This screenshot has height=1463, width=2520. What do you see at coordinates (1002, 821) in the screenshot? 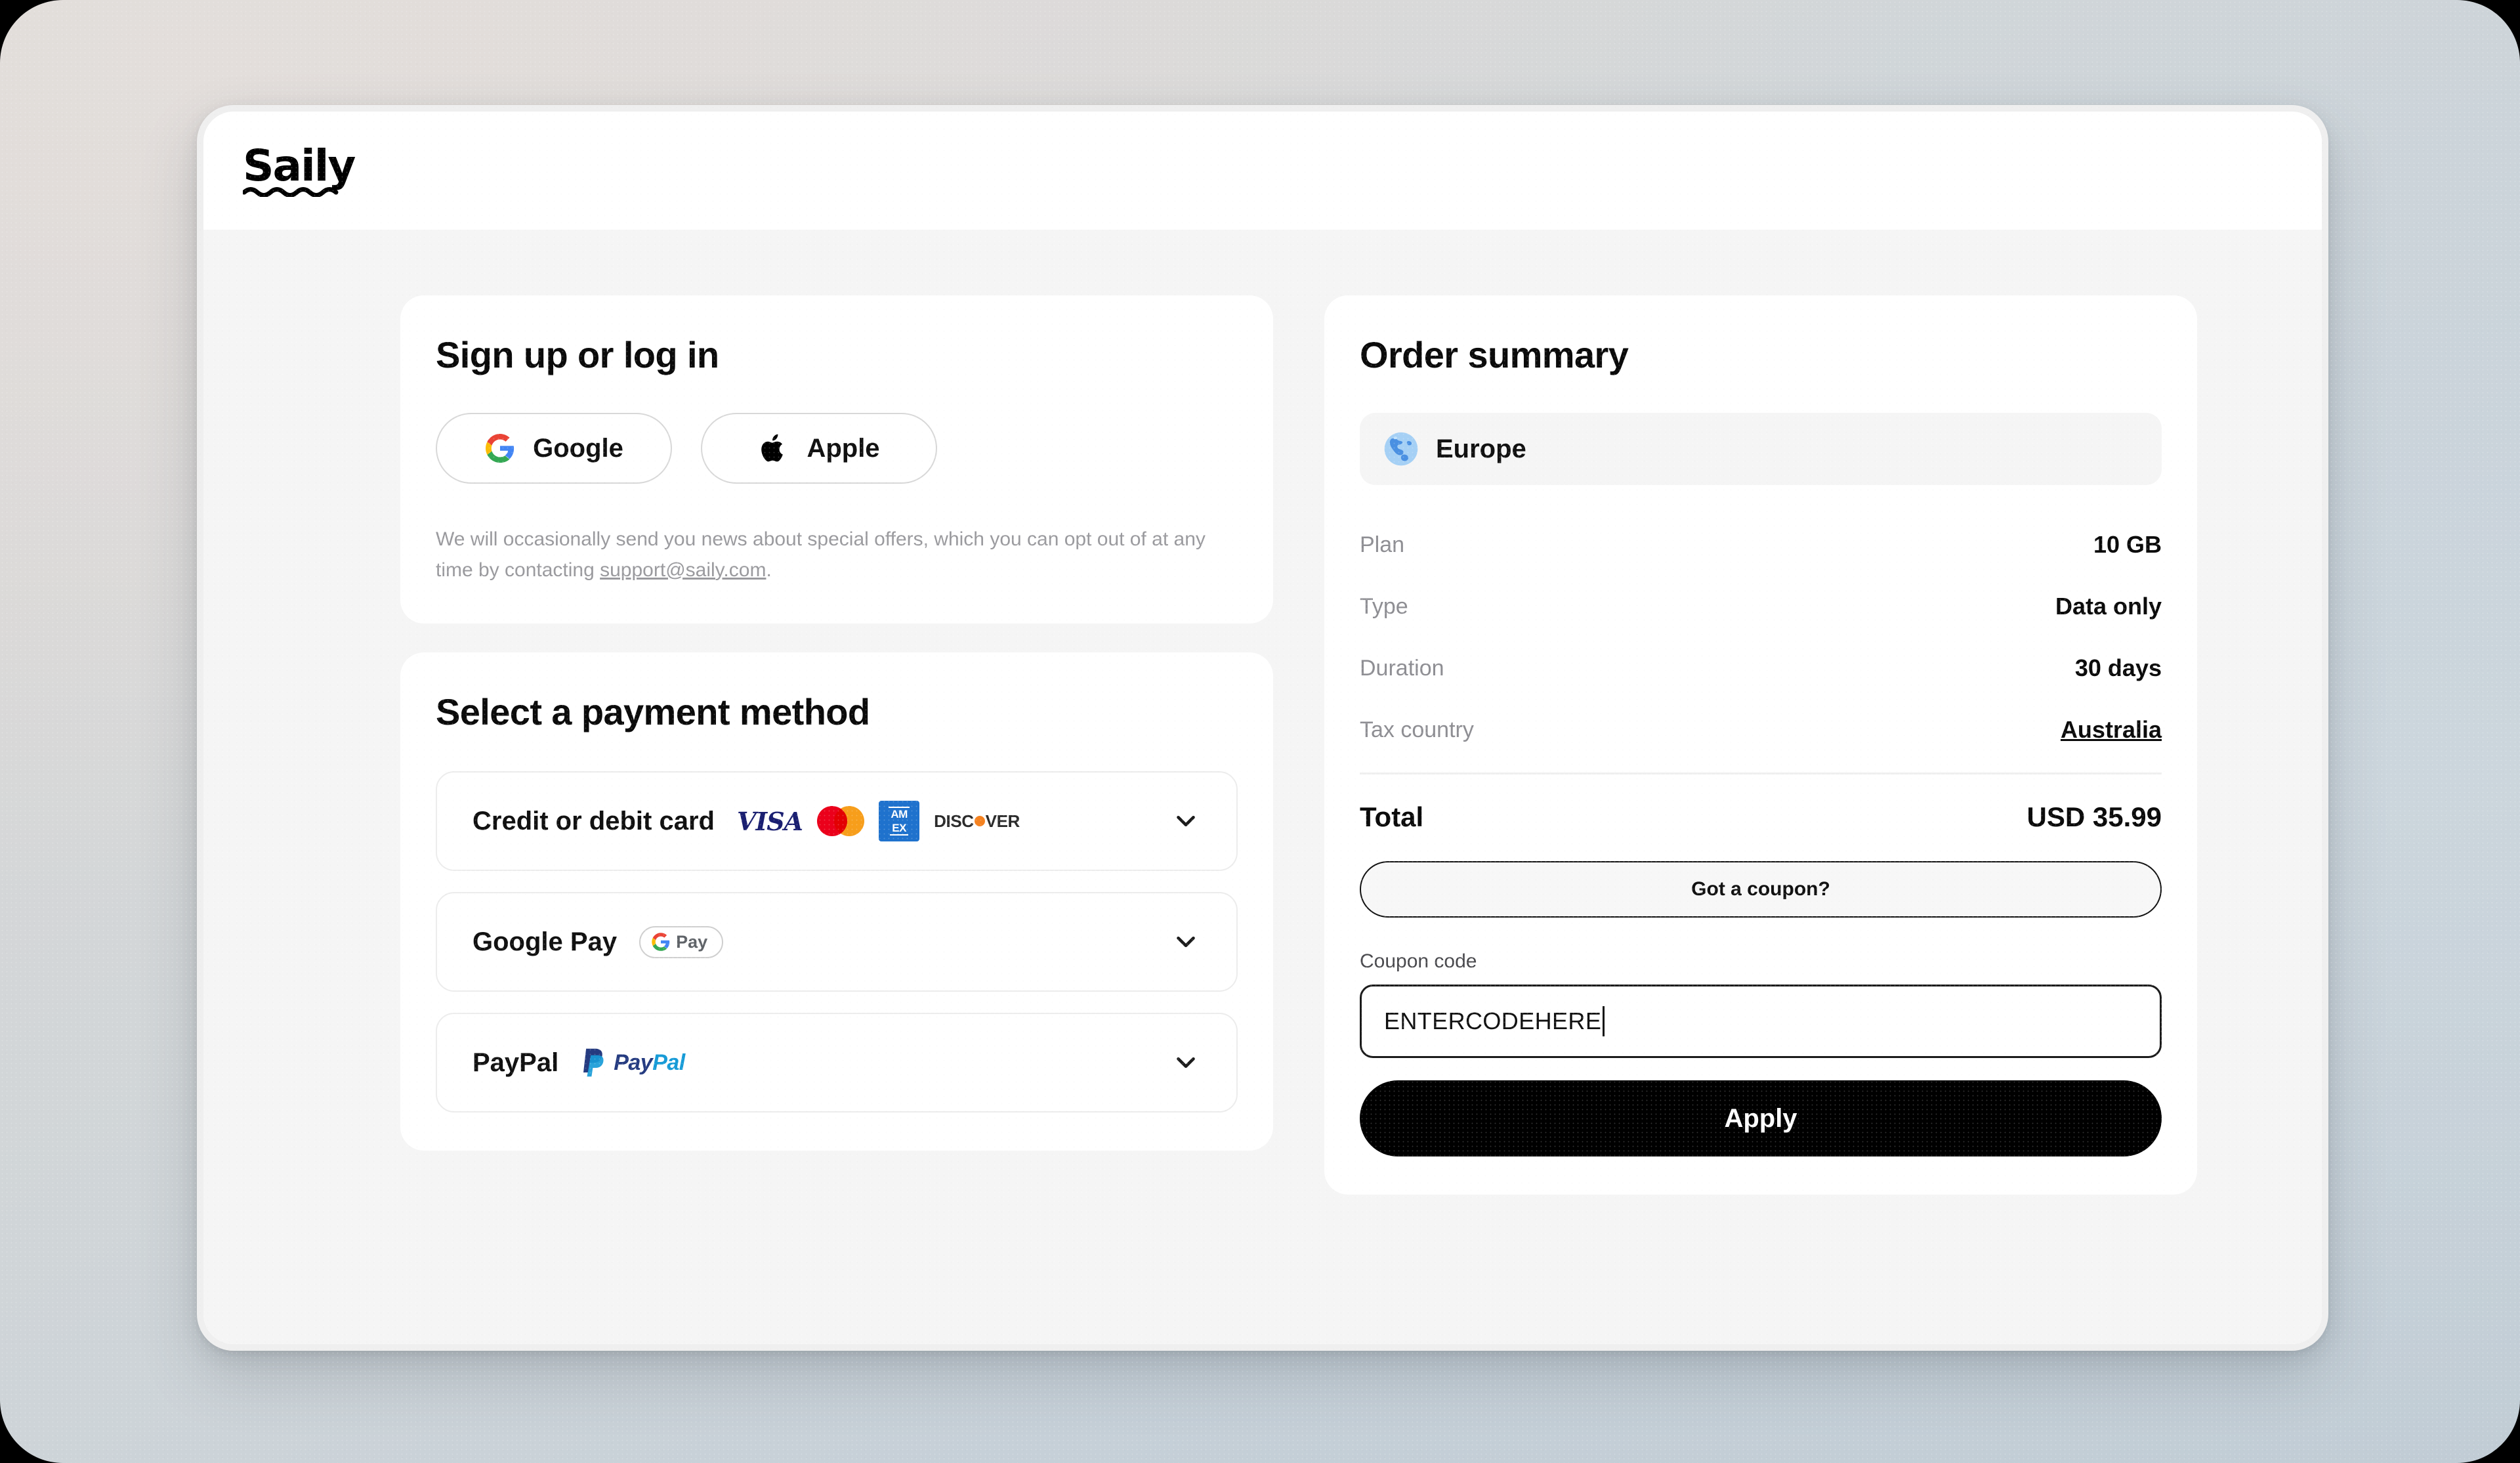
I see `discover-text-post: VER` at bounding box center [1002, 821].